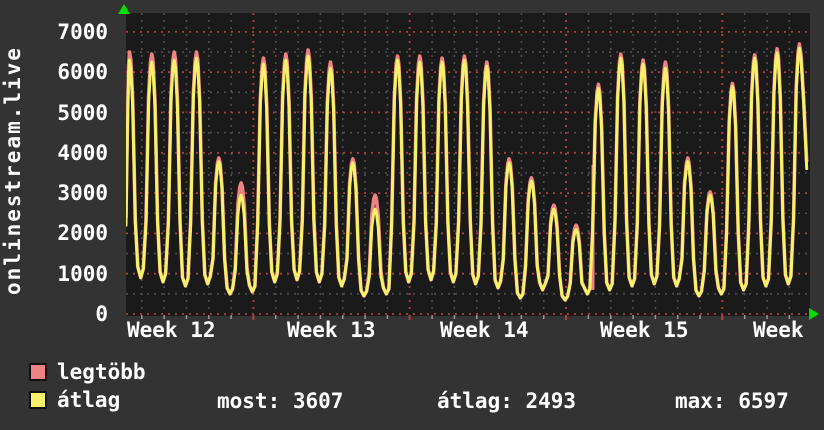  What do you see at coordinates (101, 314) in the screenshot?
I see `y-axis-tick-label: 0` at bounding box center [101, 314].